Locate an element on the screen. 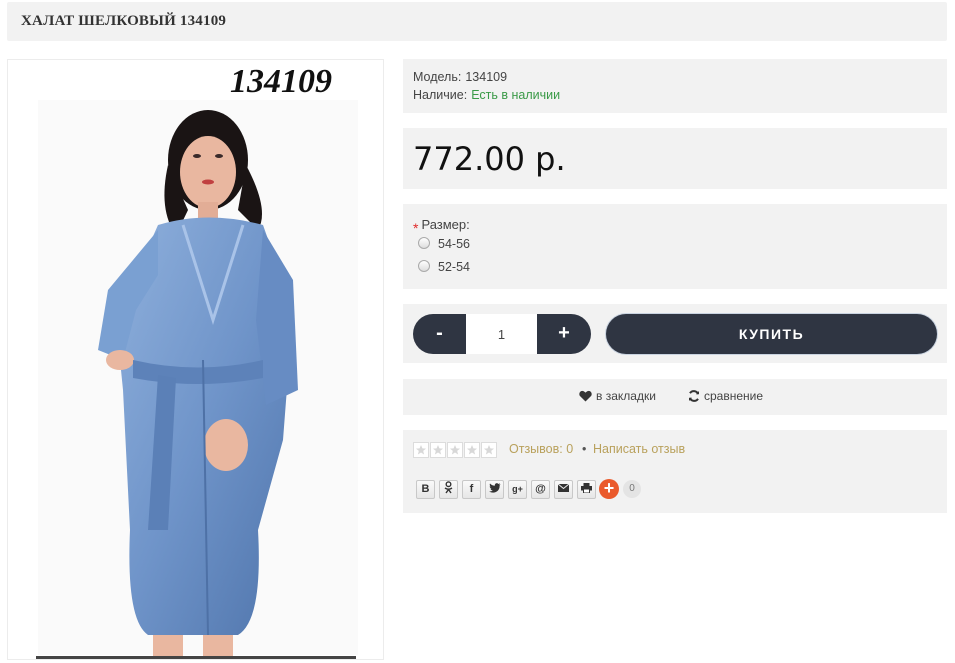 The image size is (955, 663). write-review-link: Написать отзыв is located at coordinates (639, 449).